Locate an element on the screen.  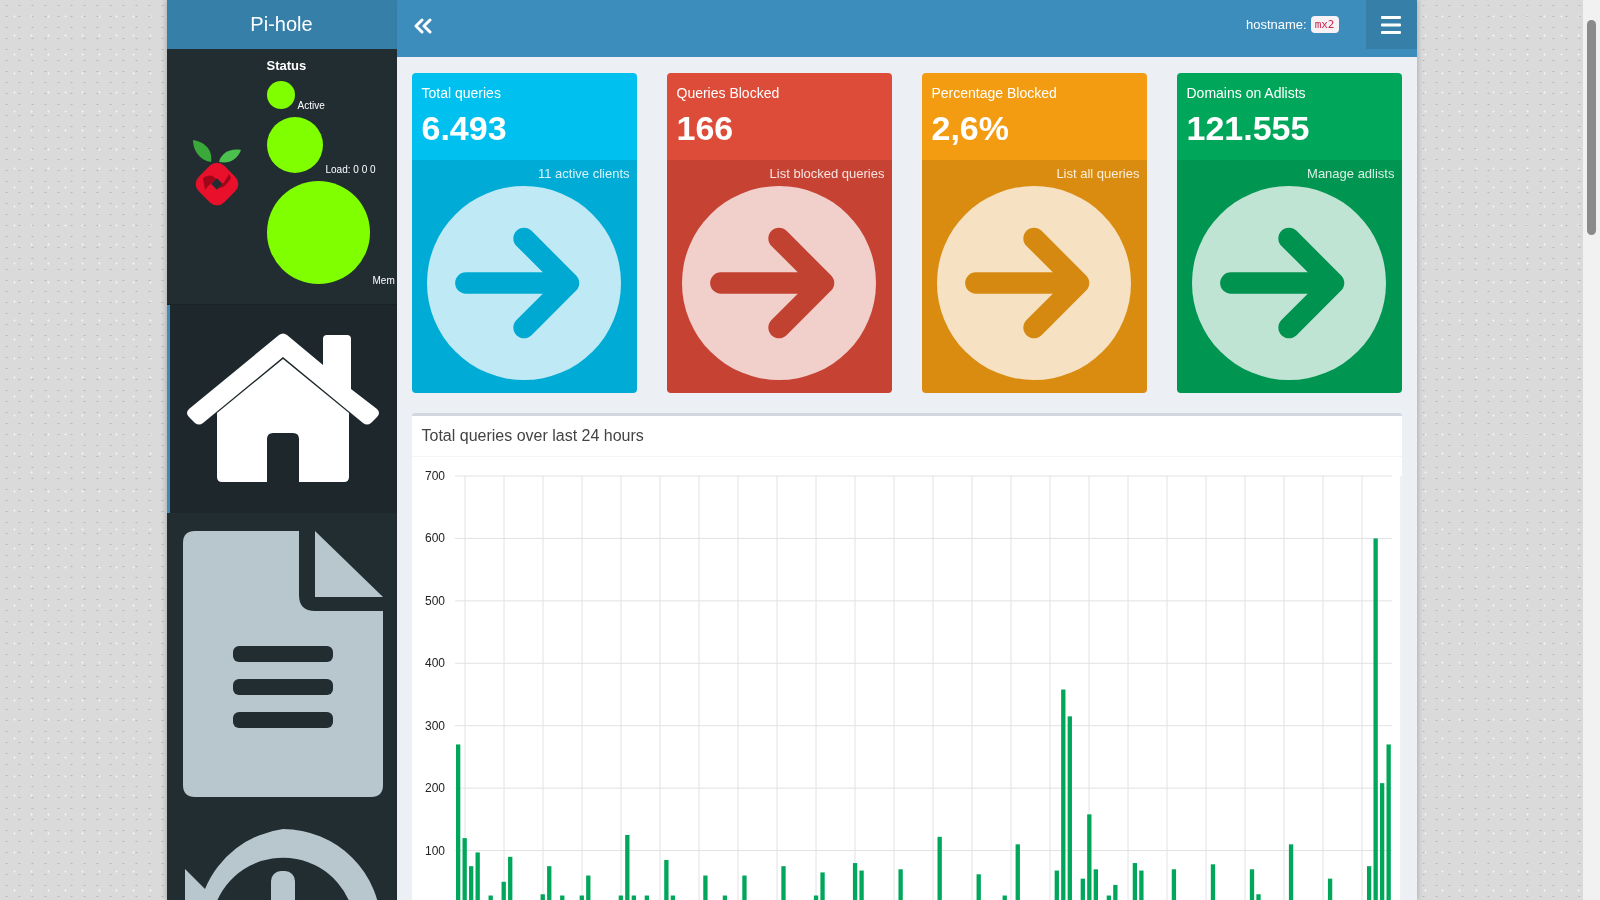
double-chevron-left-icon is located at coordinates (422, 26).